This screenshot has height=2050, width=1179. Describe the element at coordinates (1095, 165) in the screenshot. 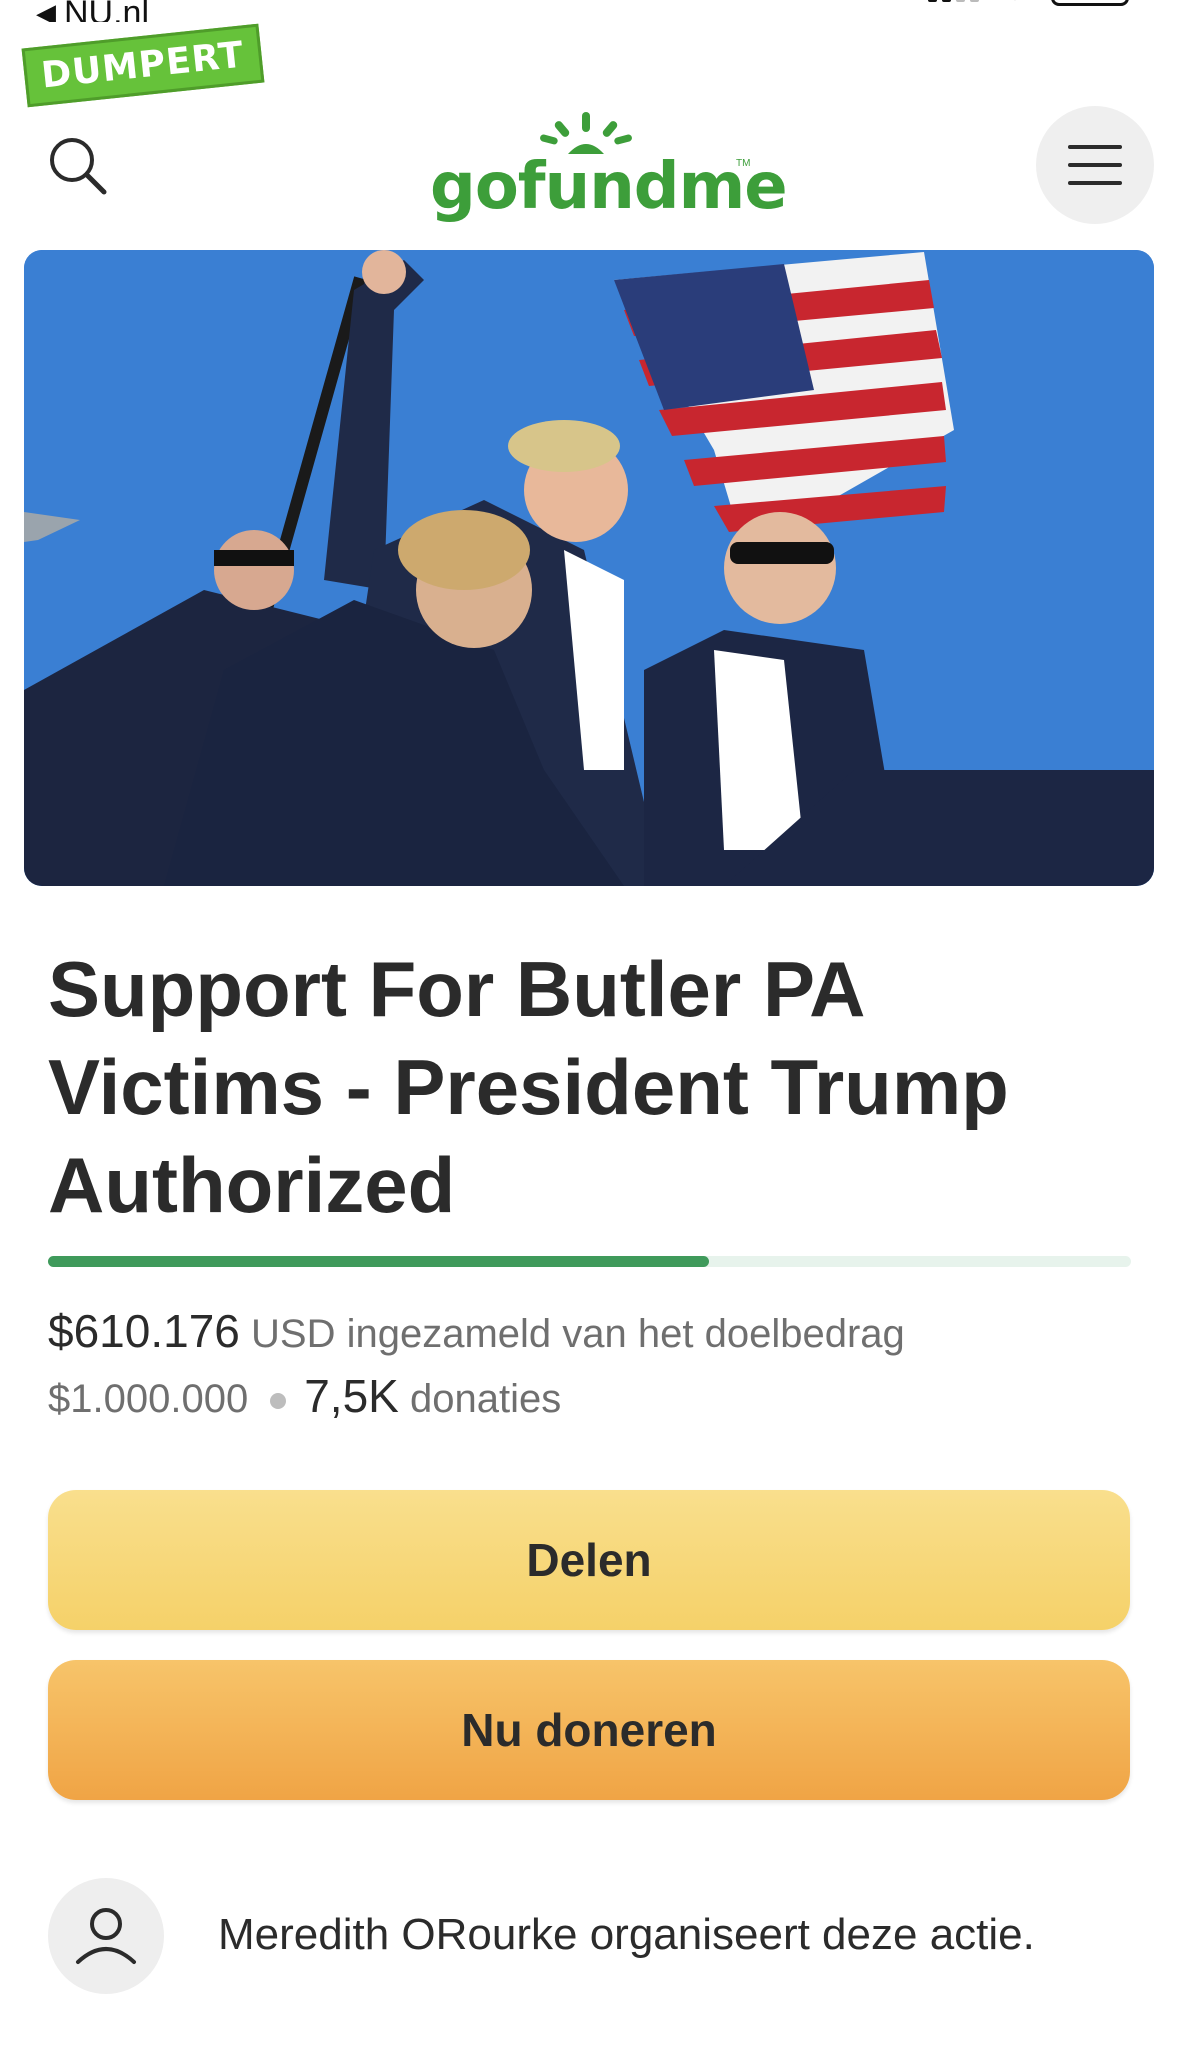

I see `menu-button` at that location.